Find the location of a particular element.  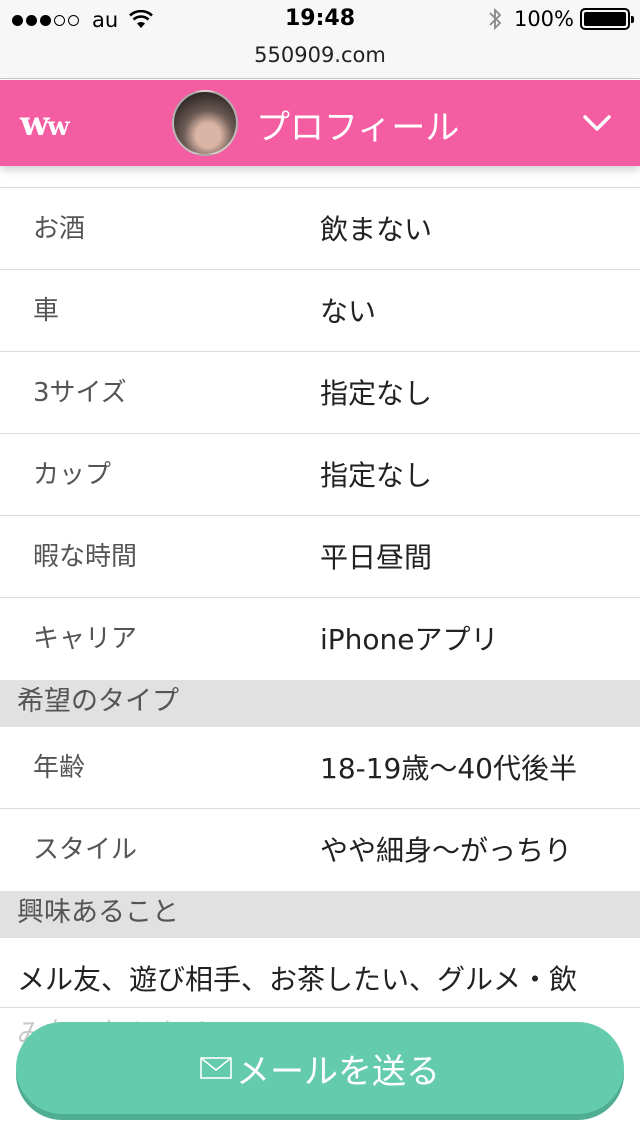

section-heading-interests: 興味あること is located at coordinates (320, 914).